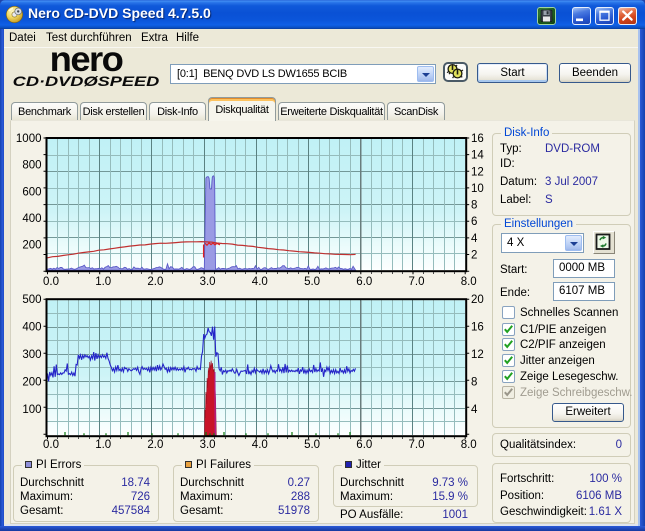 Image resolution: width=645 pixels, height=531 pixels. What do you see at coordinates (31, 355) in the screenshot?
I see `svg-text: 300` at bounding box center [31, 355].